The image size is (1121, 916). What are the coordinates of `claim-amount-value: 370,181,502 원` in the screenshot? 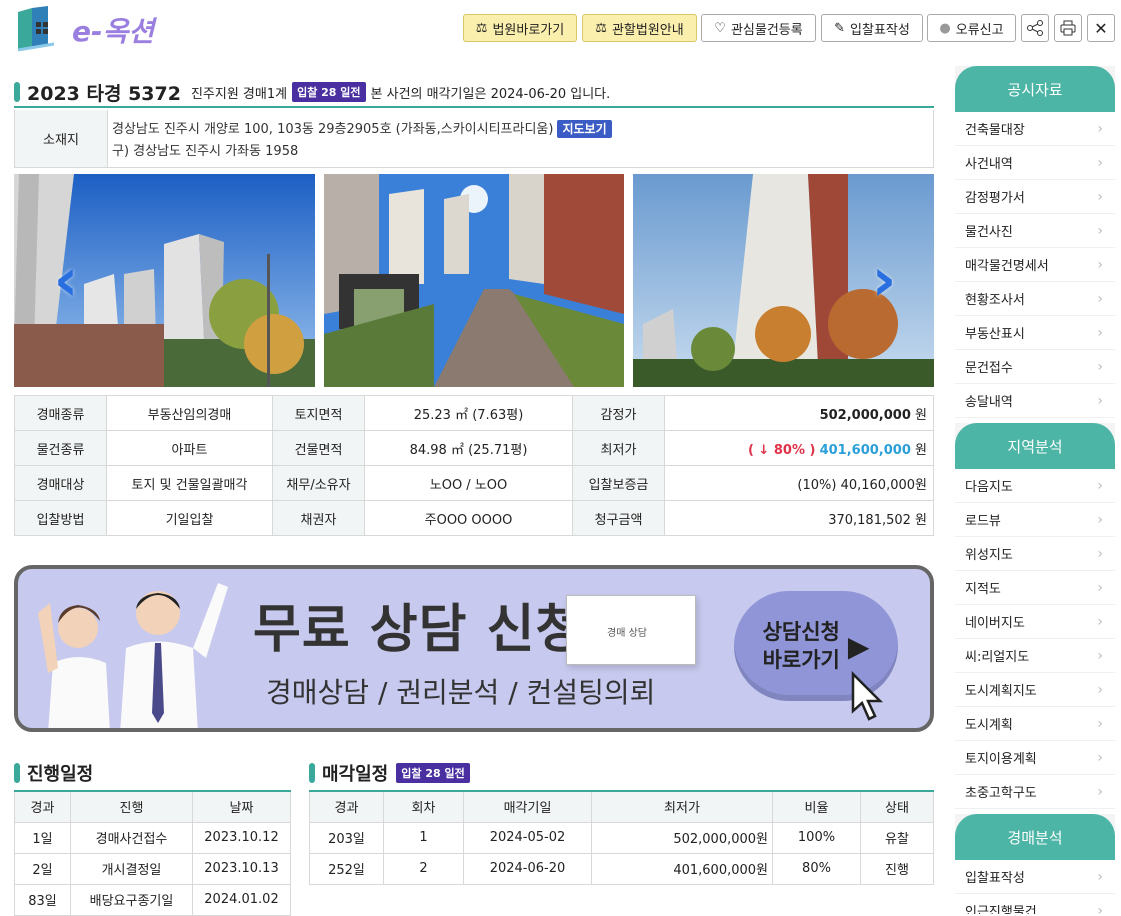 It's located at (799, 518).